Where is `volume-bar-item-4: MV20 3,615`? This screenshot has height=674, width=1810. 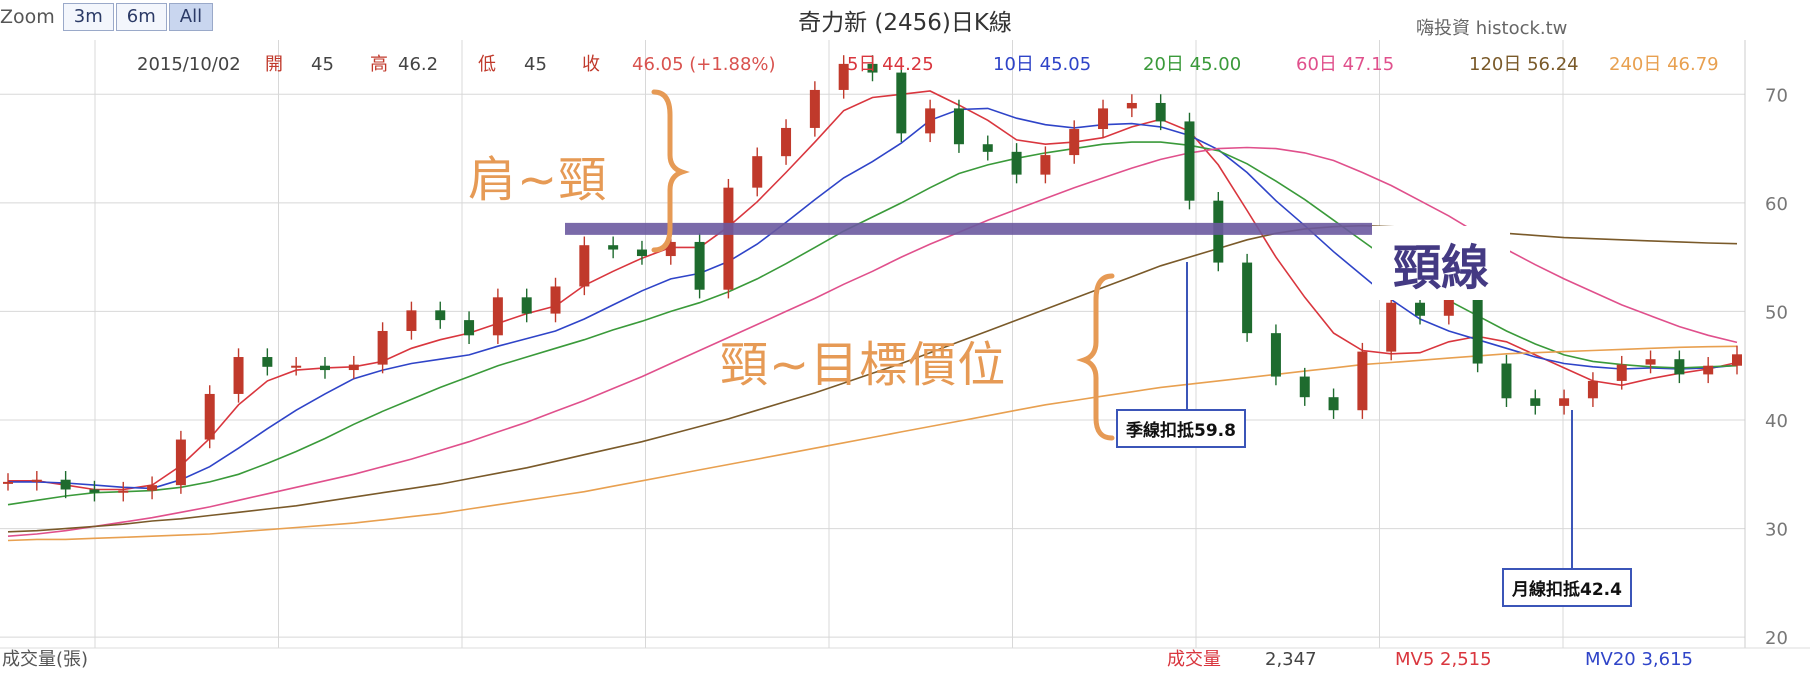
volume-bar-item-4: MV20 3,615 is located at coordinates (1639, 659).